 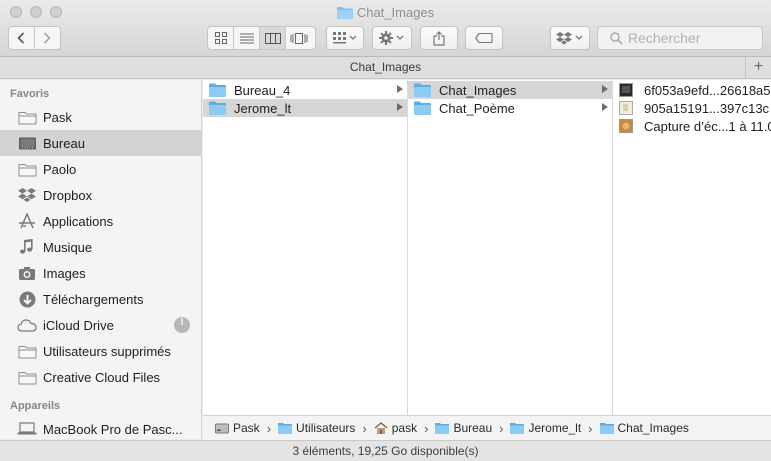 What do you see at coordinates (100, 143) in the screenshot?
I see `sidebar-item-bureau: Bureau` at bounding box center [100, 143].